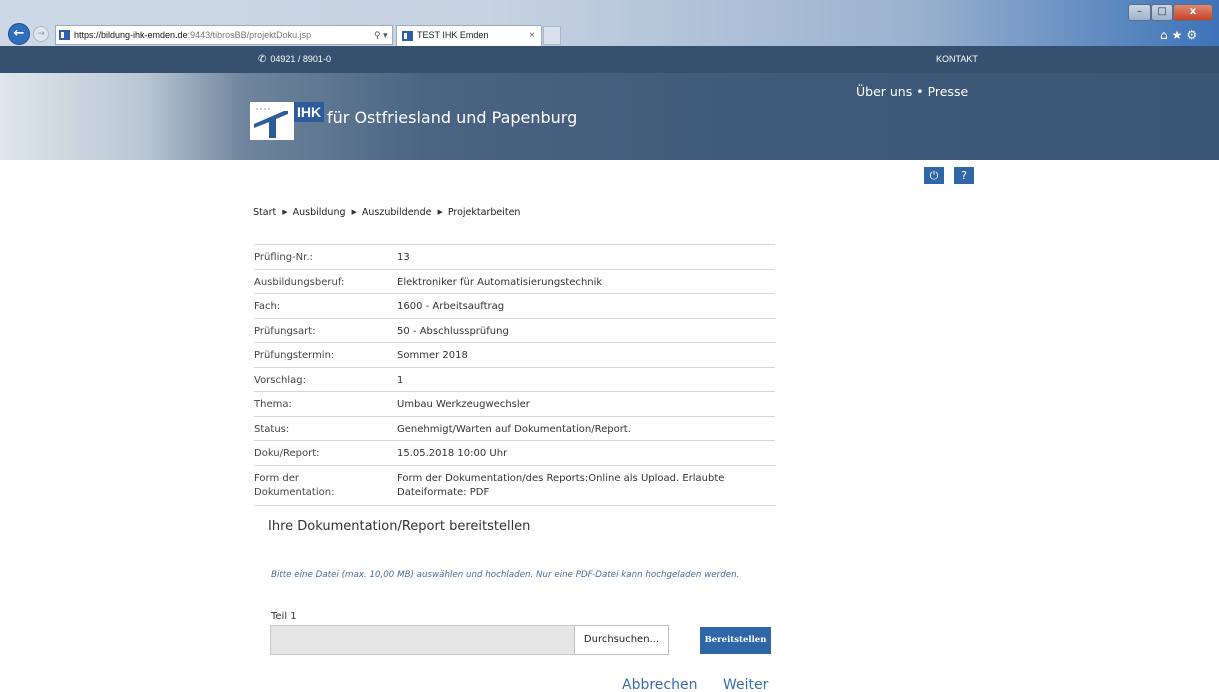 Image resolution: width=1219 pixels, height=692 pixels. What do you see at coordinates (463, 404) in the screenshot?
I see `row-value: Umbau Werkzeugwechsler` at bounding box center [463, 404].